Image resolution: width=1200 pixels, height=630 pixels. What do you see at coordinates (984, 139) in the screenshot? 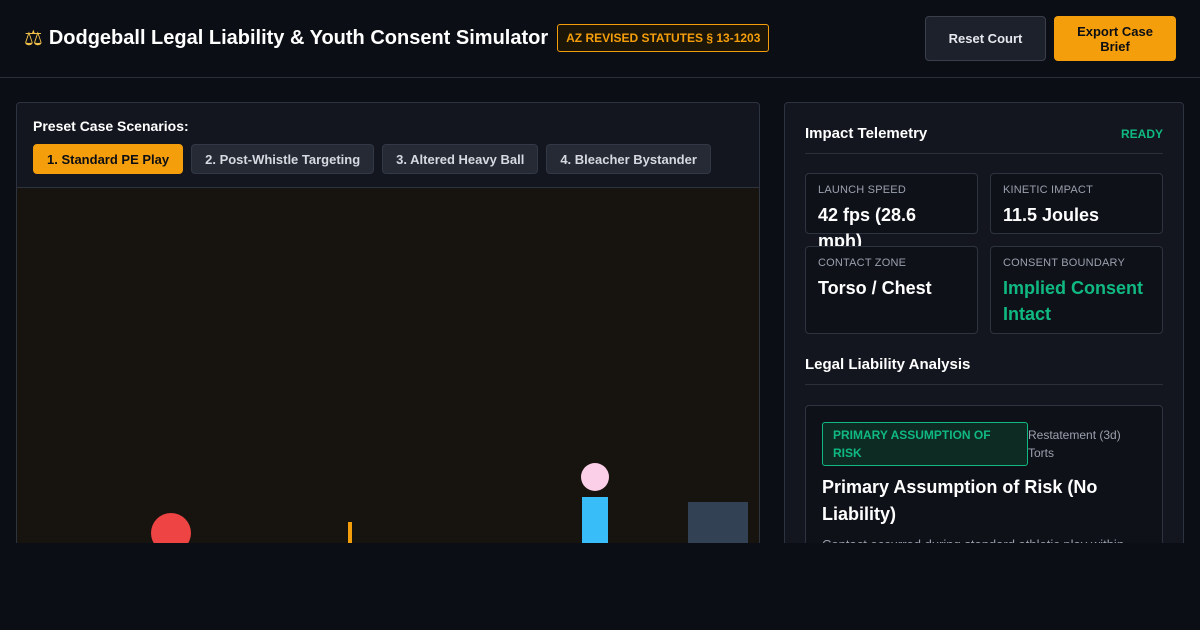
I see `telemetry-header: Impact Telemetry READY` at bounding box center [984, 139].